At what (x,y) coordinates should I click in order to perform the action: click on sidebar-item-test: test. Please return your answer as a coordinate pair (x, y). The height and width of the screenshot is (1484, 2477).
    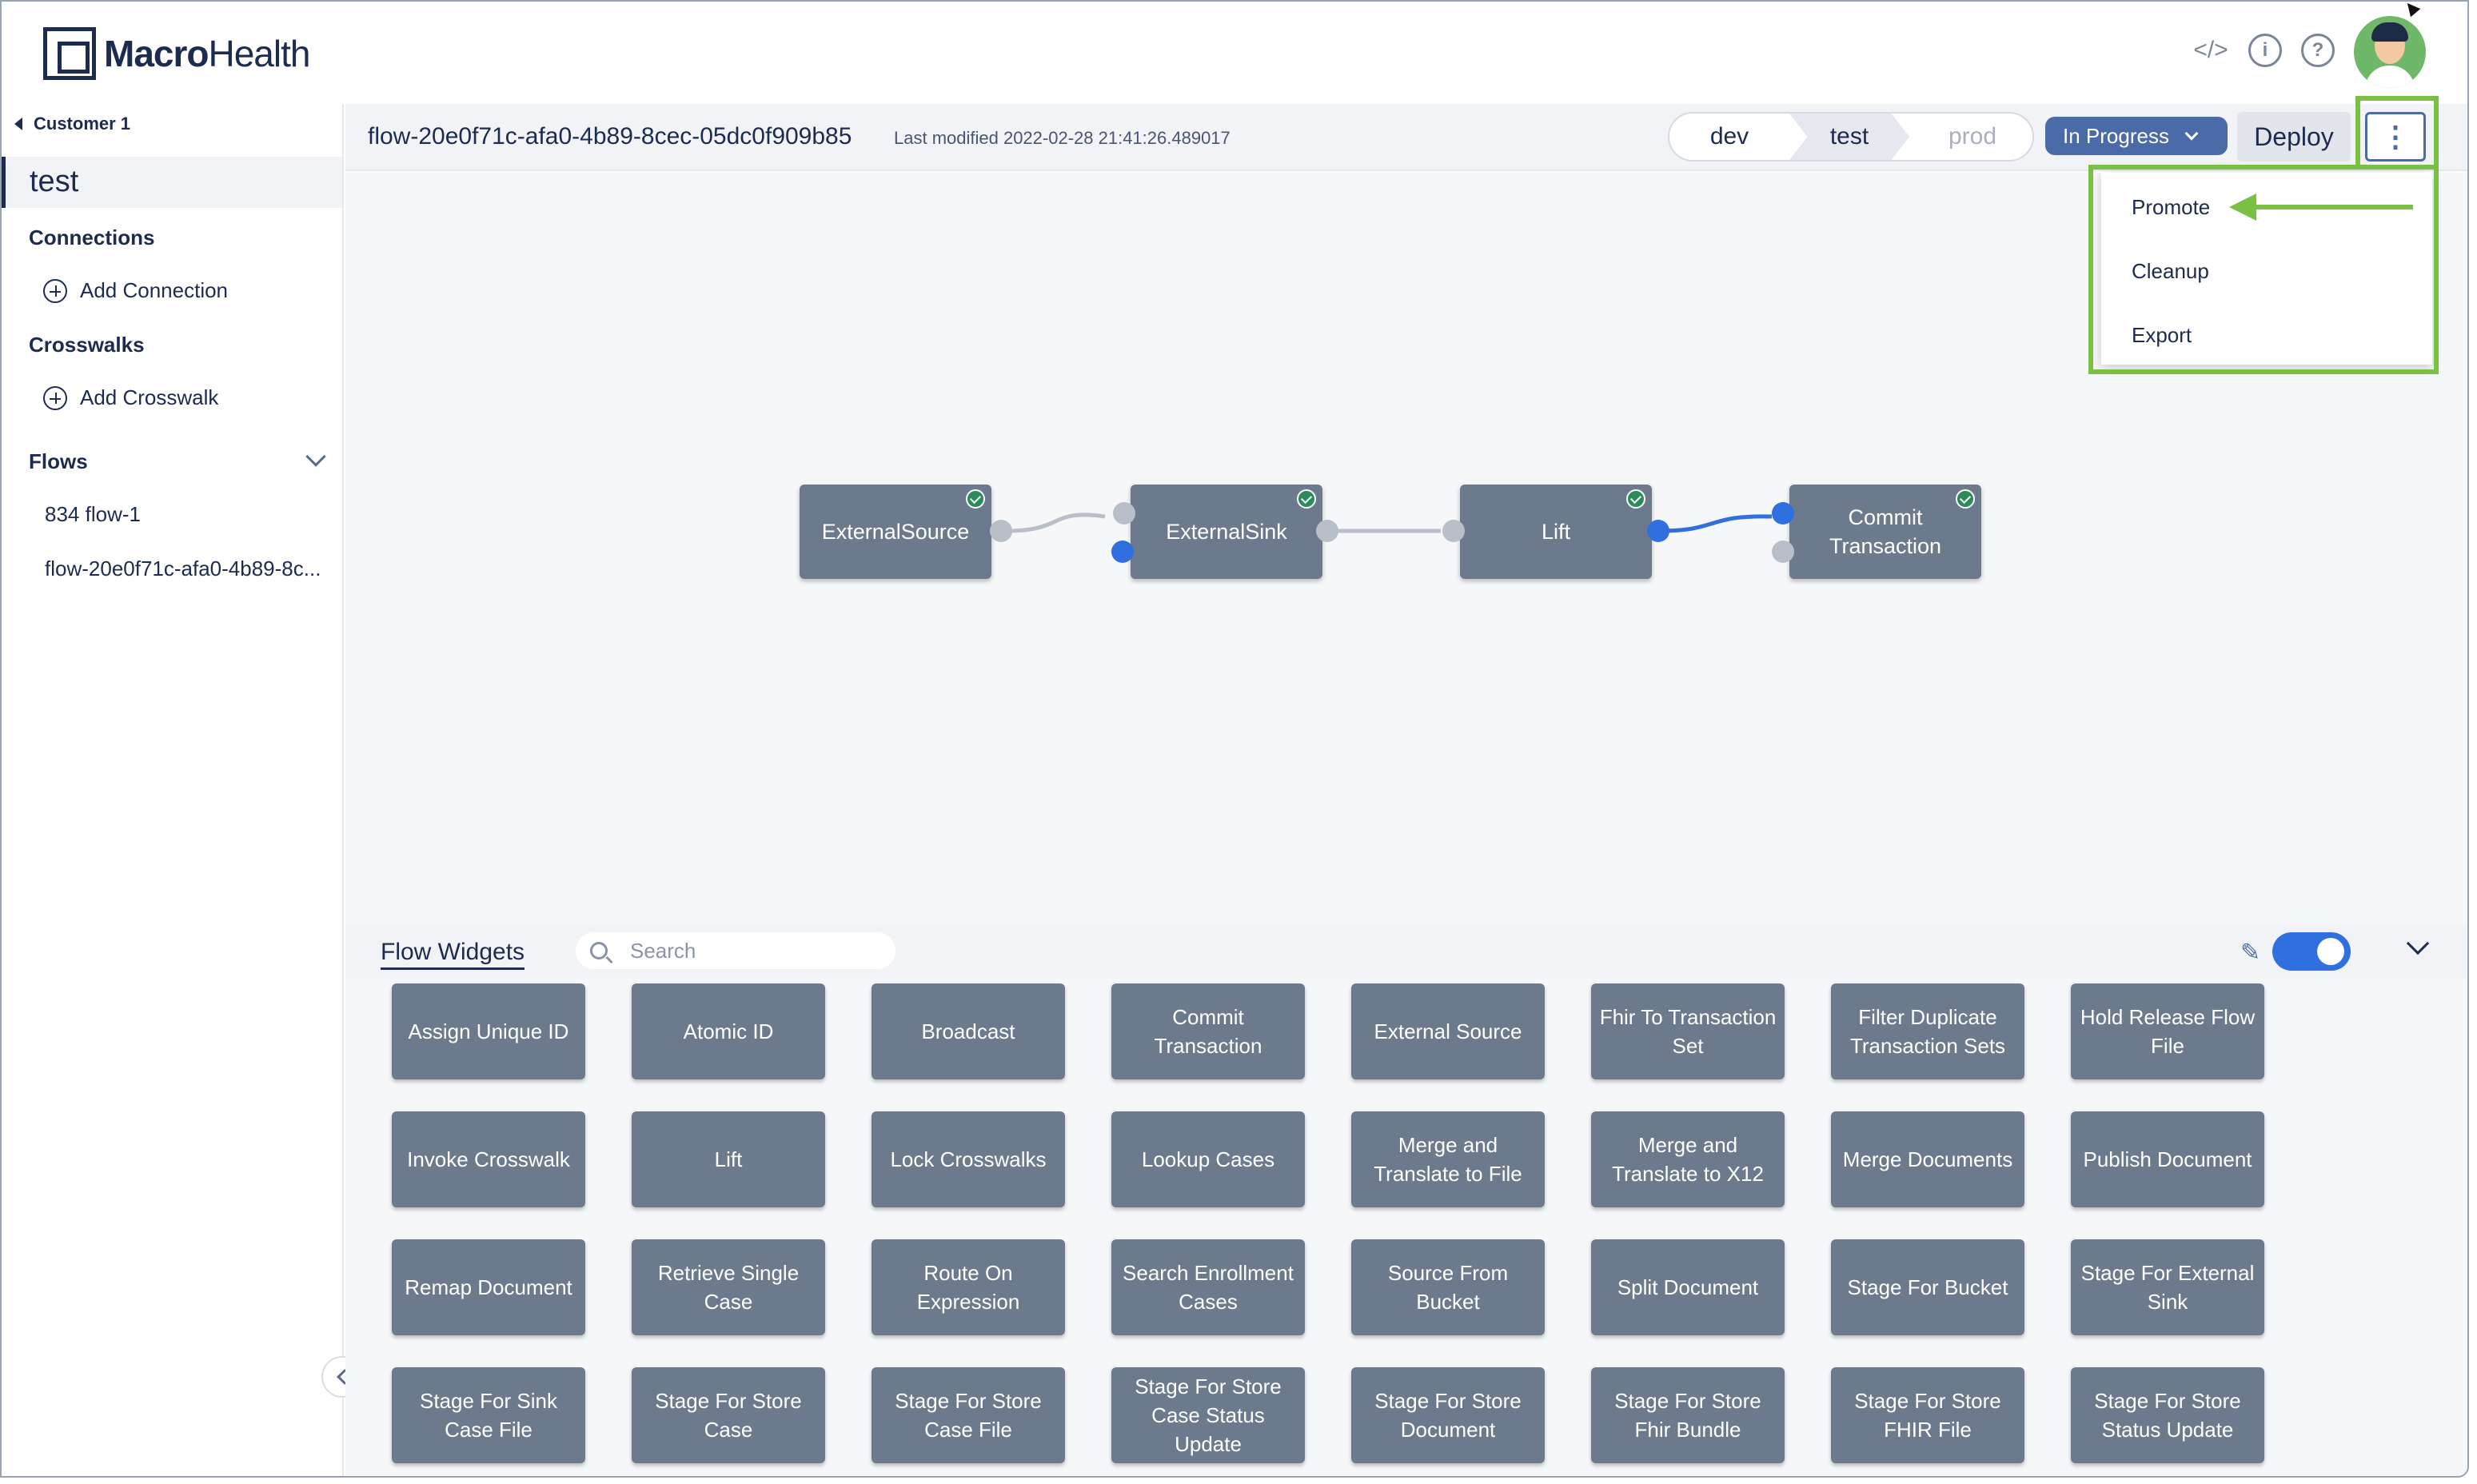
    Looking at the image, I should click on (172, 182).